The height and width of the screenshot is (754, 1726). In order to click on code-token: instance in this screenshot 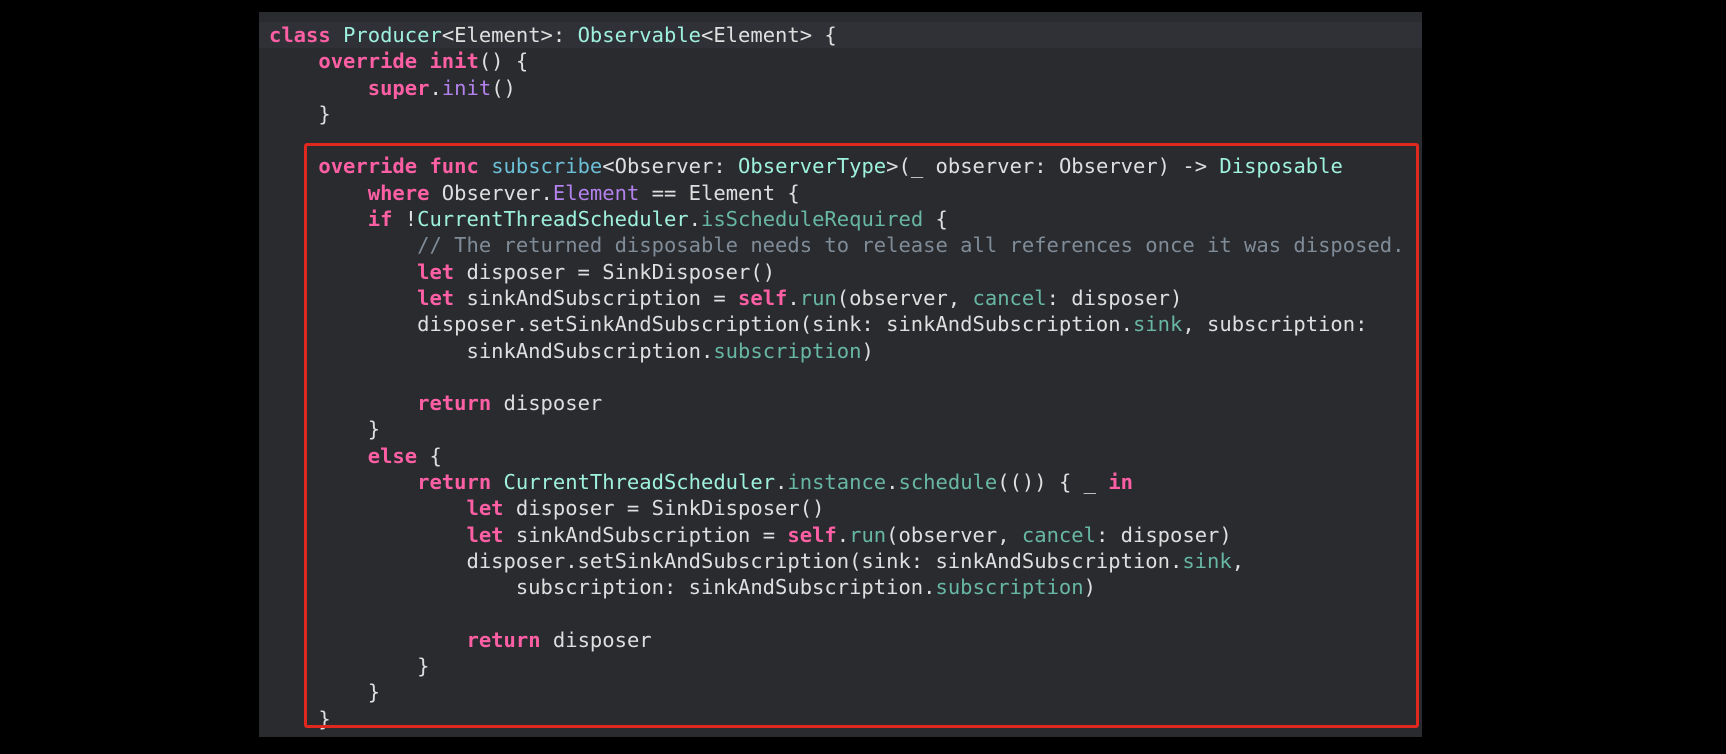, I will do `click(837, 482)`.